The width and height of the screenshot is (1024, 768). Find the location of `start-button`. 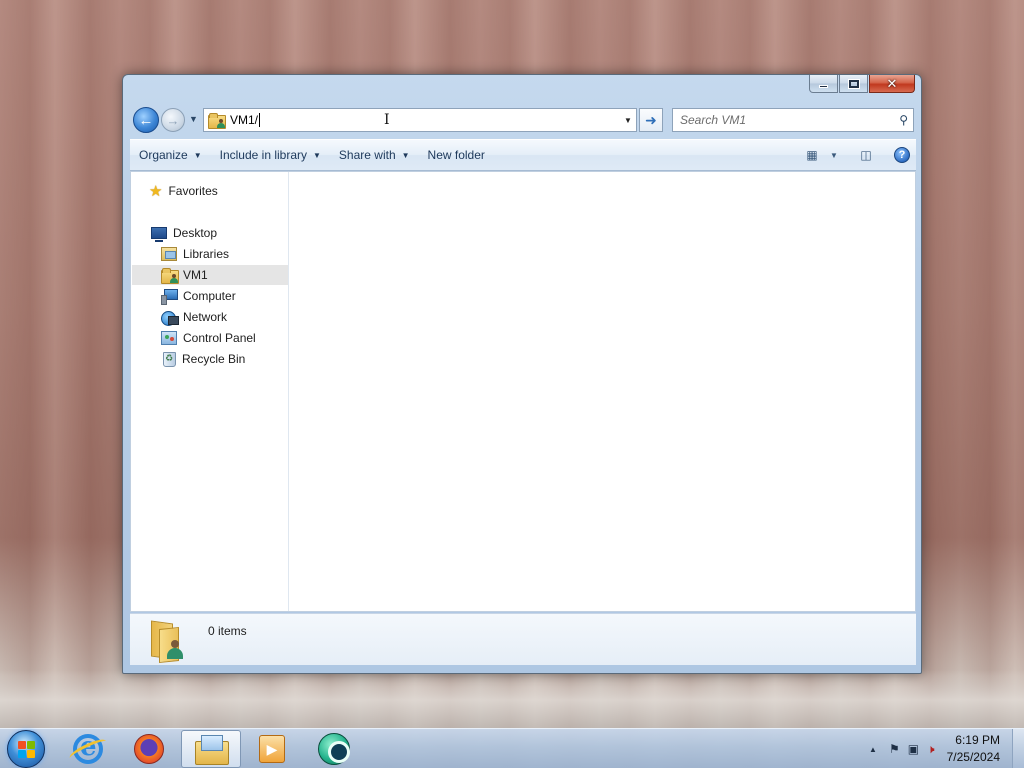

start-button is located at coordinates (26, 749).